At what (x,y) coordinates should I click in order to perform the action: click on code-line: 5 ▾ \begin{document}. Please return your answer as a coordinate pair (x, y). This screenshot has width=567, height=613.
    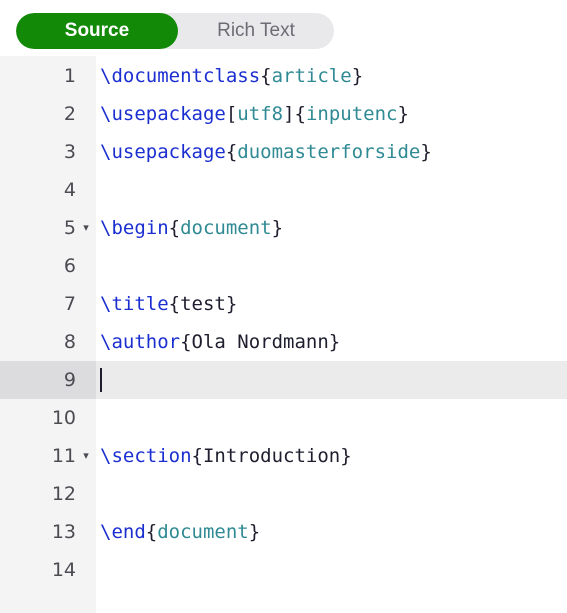
    Looking at the image, I should click on (283, 228).